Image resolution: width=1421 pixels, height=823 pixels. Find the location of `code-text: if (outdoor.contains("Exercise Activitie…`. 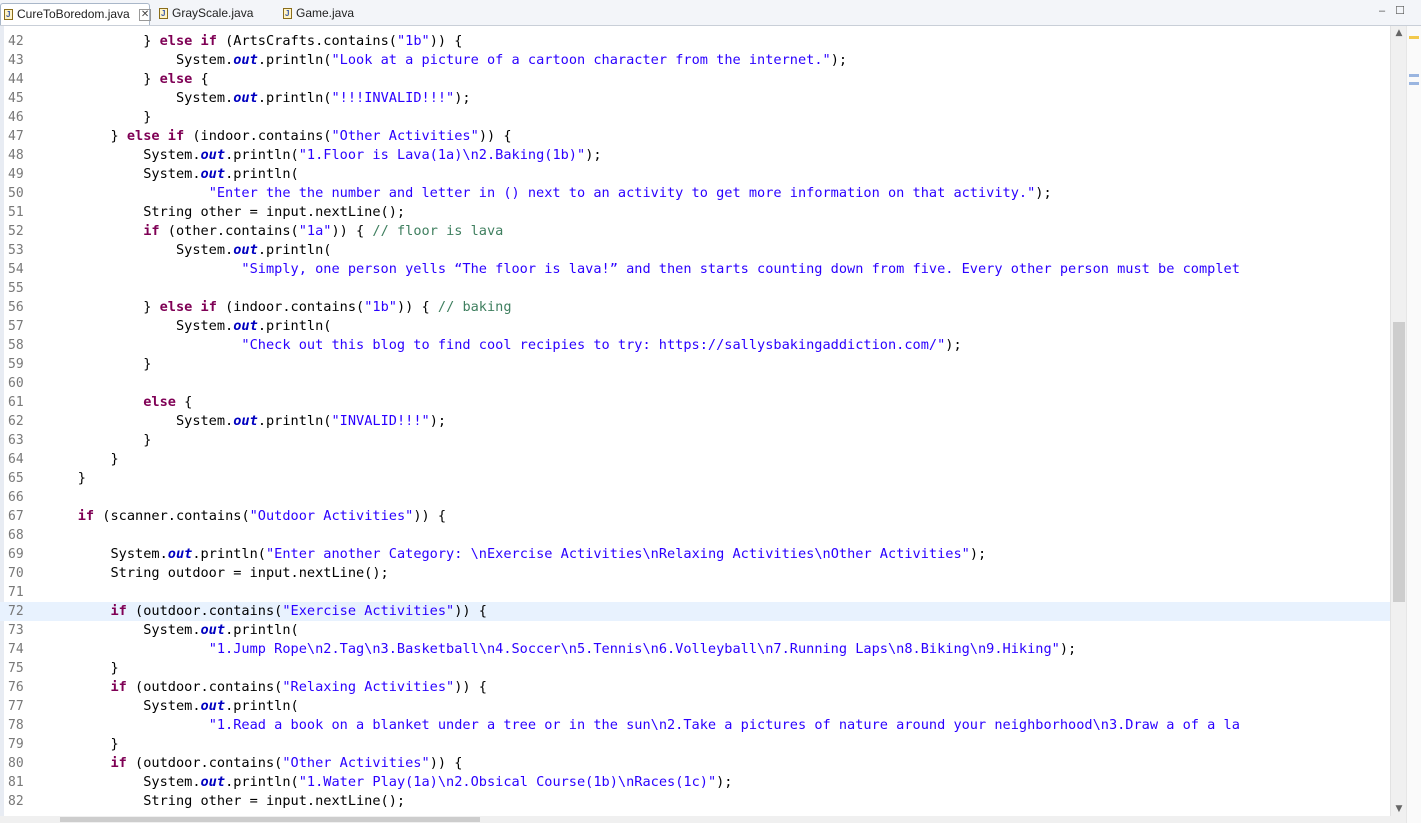

code-text: if (outdoor.contains("Exercise Activitie… is located at coordinates (266, 611).